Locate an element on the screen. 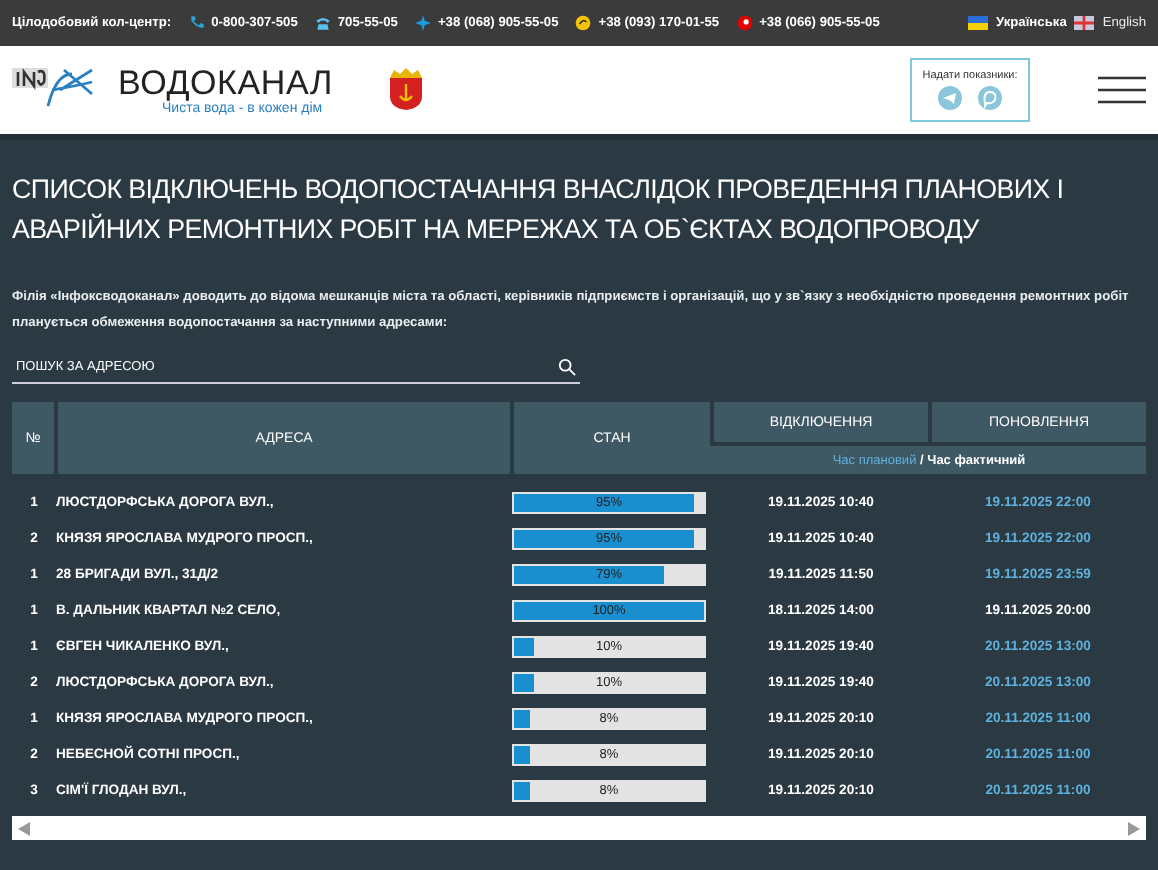 Image resolution: width=1158 pixels, height=870 pixels. page-title: СПИСОК ВІДКЛЮЧЕНЬ ВОДОПОСТАЧАННЯ ВНАСЛІДОК ПРОВЕДЕННЯ ПЛАНОВИХ І АВАРІЙНИХ РЕМОНТНИХ РОБІТ НА МЕРЕЖАХ ТА ОБ`ЄКТАХ ВОДОПРОВОДУ is located at coordinates (539, 210).